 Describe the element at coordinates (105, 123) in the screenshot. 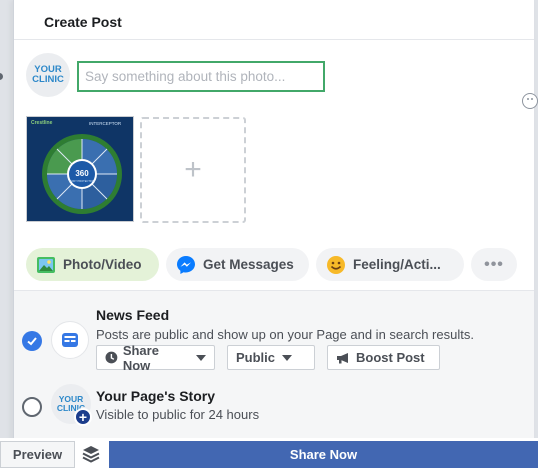

I see `thumbnail-badge-text: INTERCEPTOR` at that location.